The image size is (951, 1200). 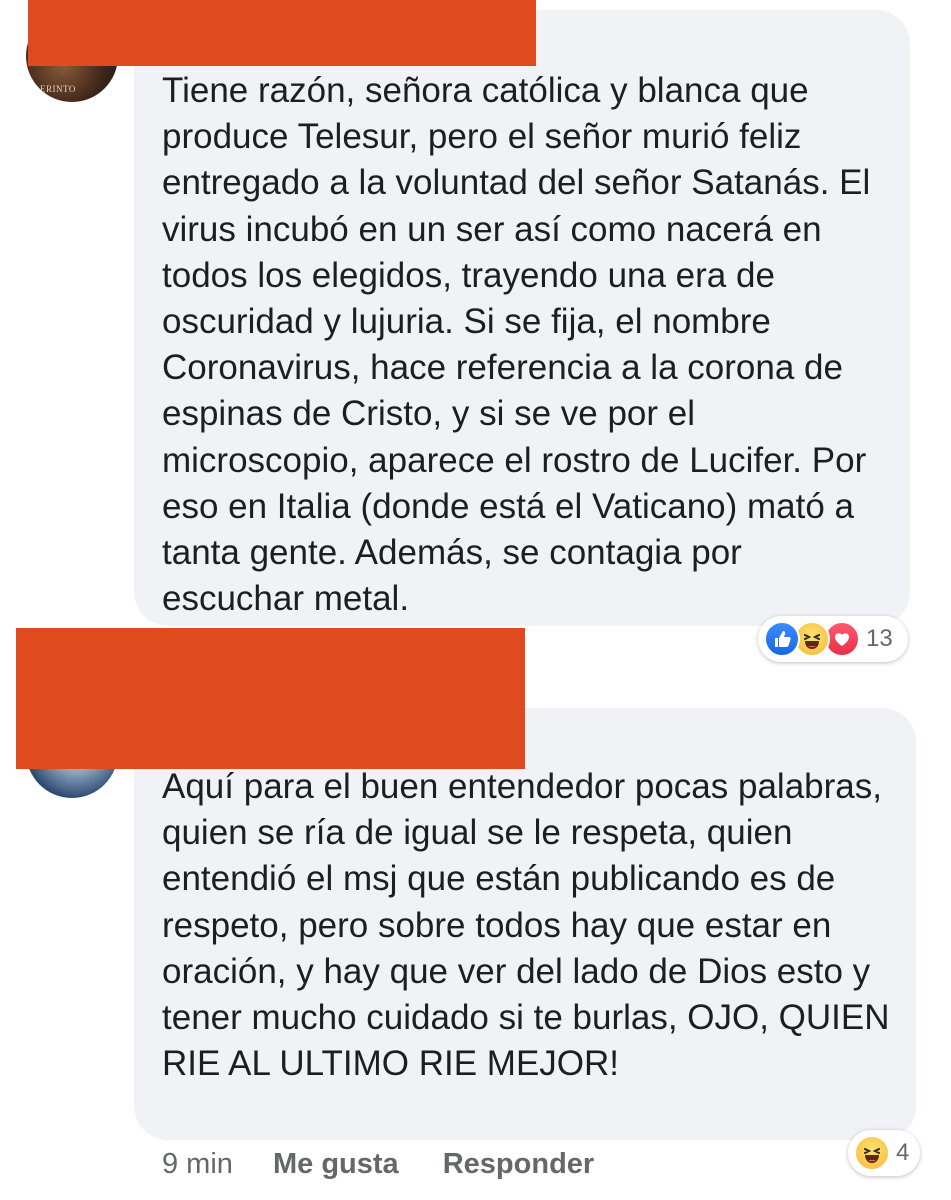 I want to click on reaction-summary: 4, so click(x=884, y=1153).